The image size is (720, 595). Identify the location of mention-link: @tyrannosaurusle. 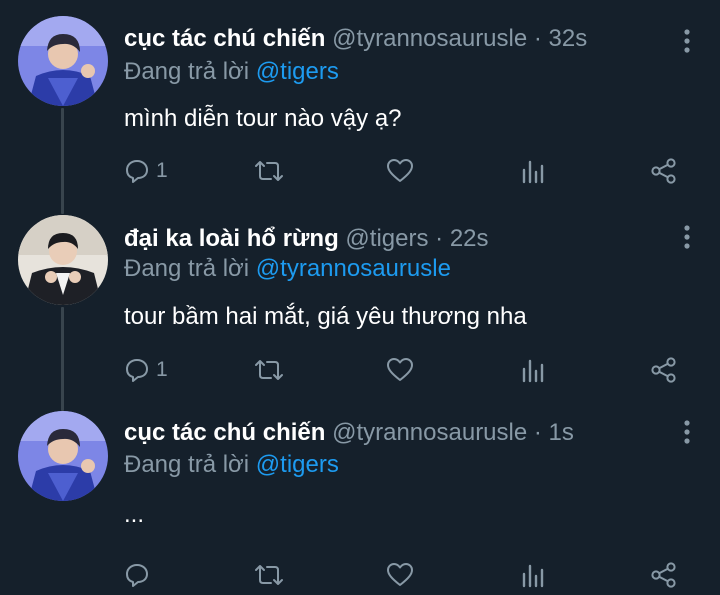
(353, 268).